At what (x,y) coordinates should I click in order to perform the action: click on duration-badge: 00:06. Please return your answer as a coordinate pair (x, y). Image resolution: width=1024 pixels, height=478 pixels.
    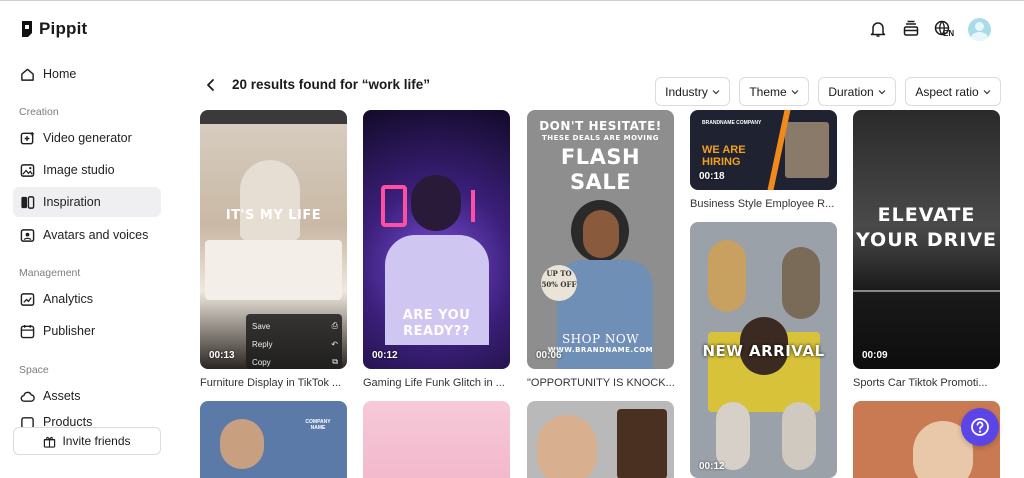
    Looking at the image, I should click on (549, 355).